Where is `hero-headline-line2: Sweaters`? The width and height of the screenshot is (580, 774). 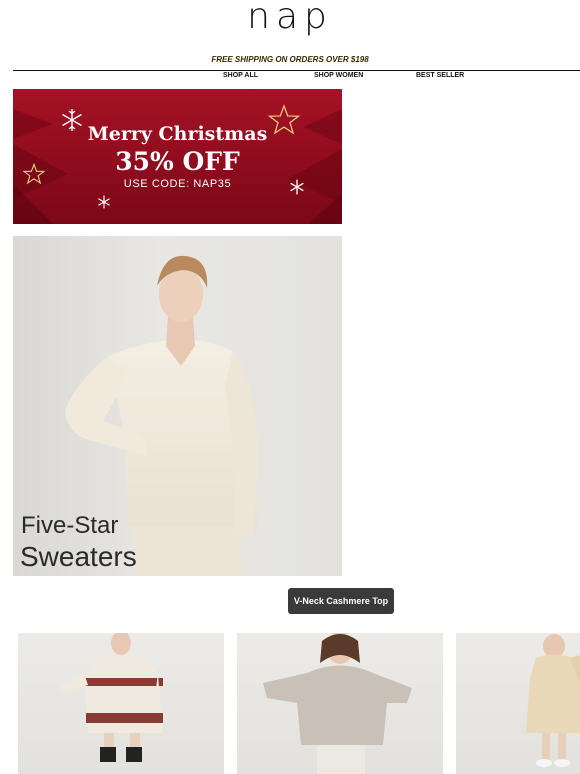 hero-headline-line2: Sweaters is located at coordinates (78, 556).